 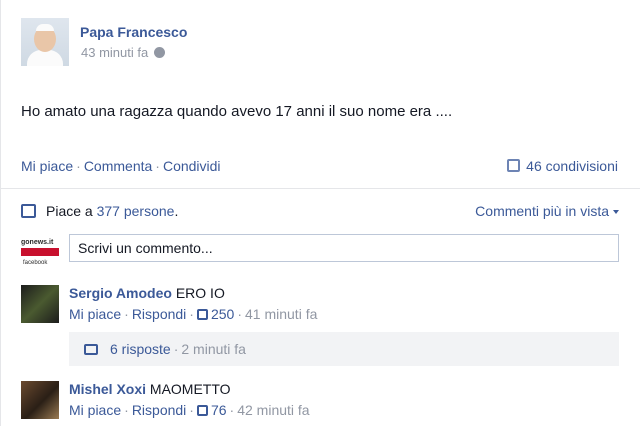 What do you see at coordinates (37, 242) in the screenshot?
I see `composer-avatar-brand: gonews.it` at bounding box center [37, 242].